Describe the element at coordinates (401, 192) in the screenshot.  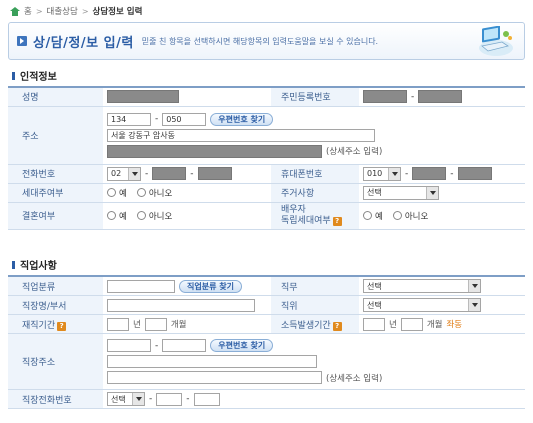
I see `housing-select: 선택` at that location.